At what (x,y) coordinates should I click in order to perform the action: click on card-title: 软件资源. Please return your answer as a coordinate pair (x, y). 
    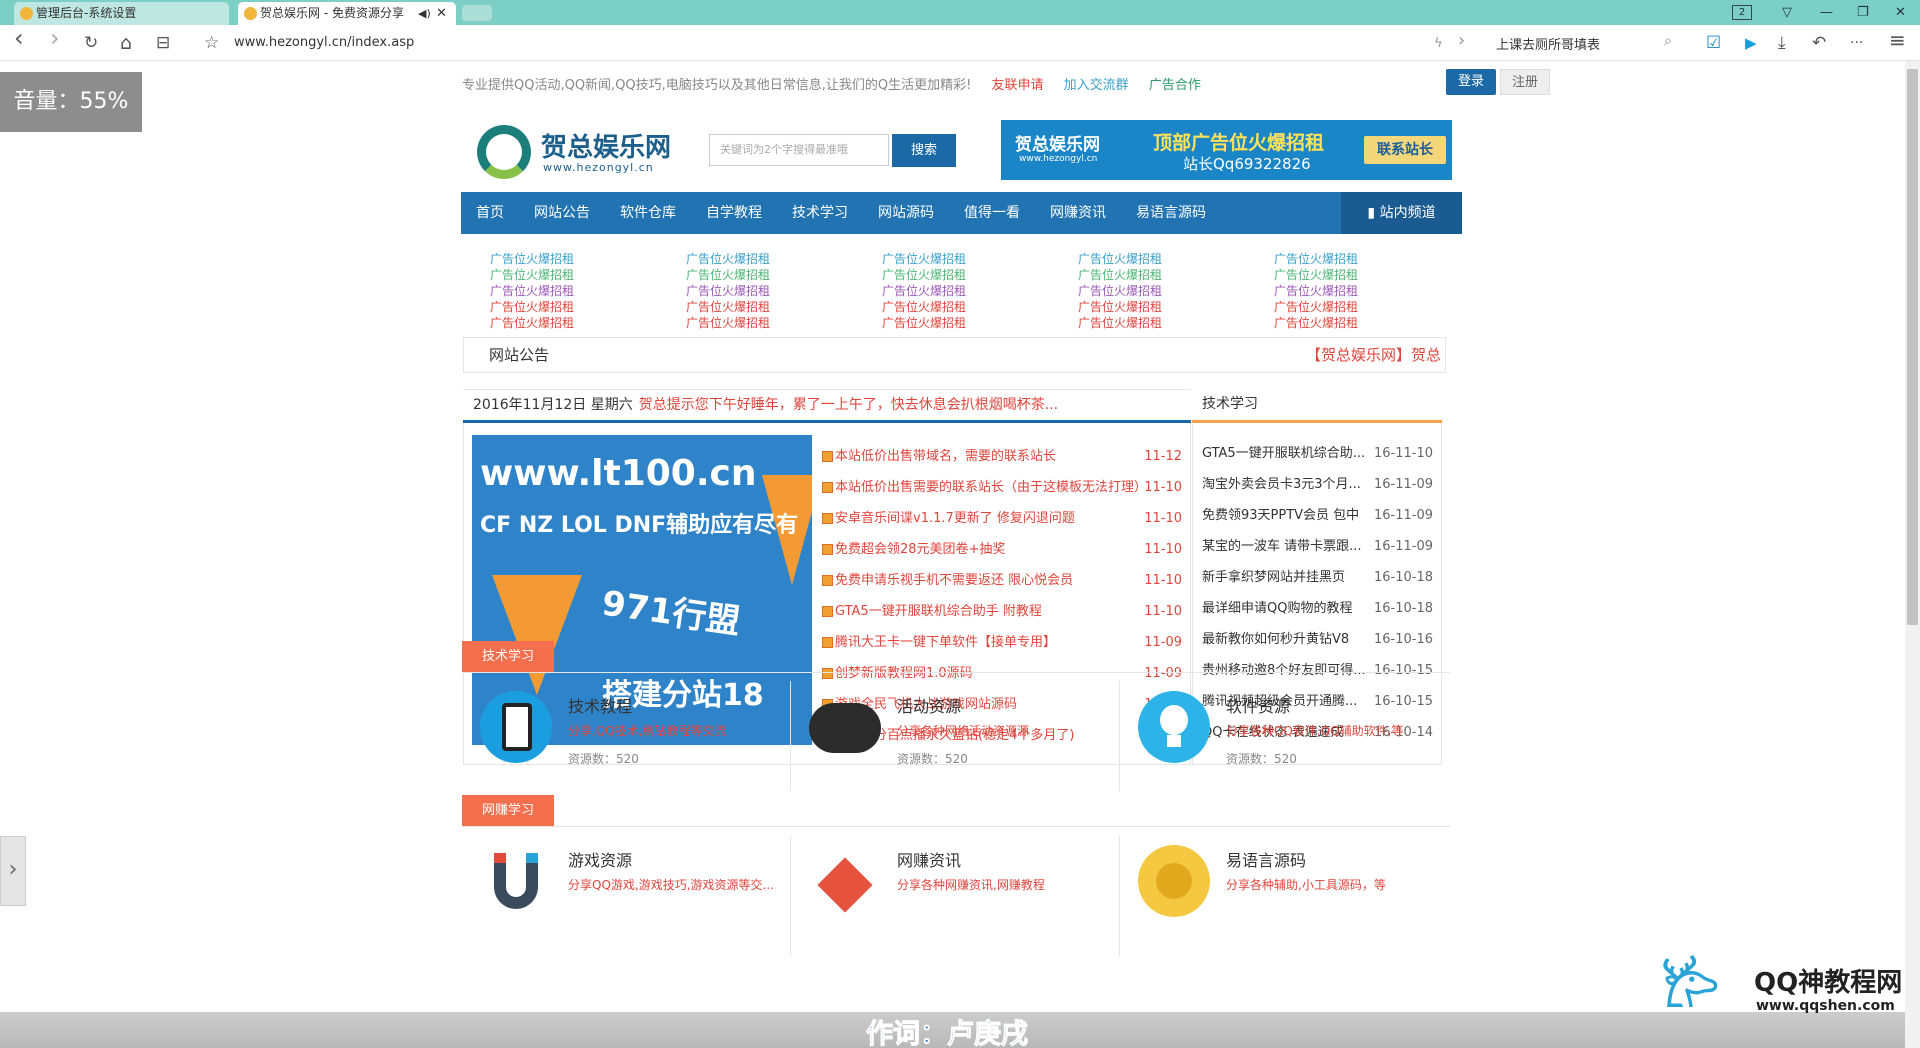
    Looking at the image, I should click on (1258, 705).